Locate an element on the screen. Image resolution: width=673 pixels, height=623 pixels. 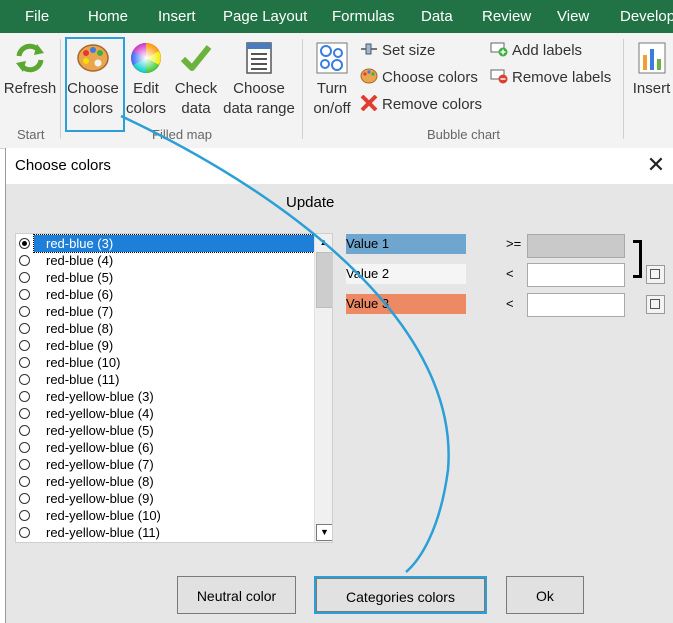
tab-developer: Develop is located at coordinates (646, 16).